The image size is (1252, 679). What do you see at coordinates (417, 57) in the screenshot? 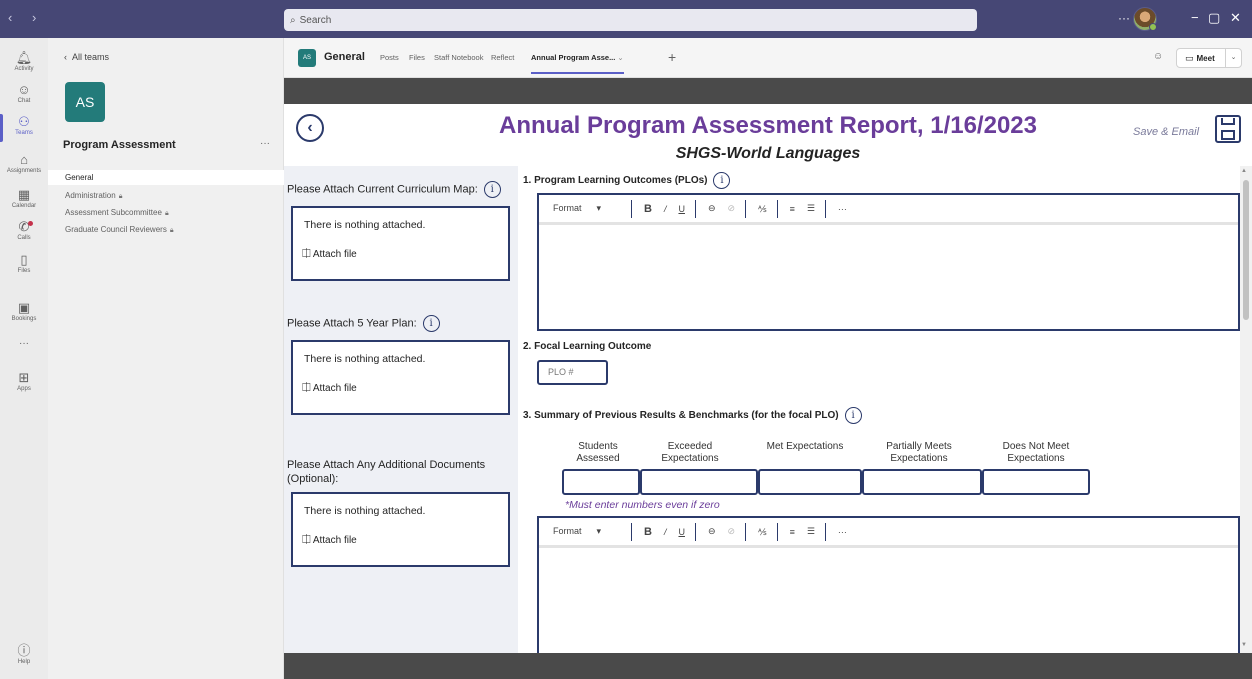
I see `tab-files: Files` at bounding box center [417, 57].